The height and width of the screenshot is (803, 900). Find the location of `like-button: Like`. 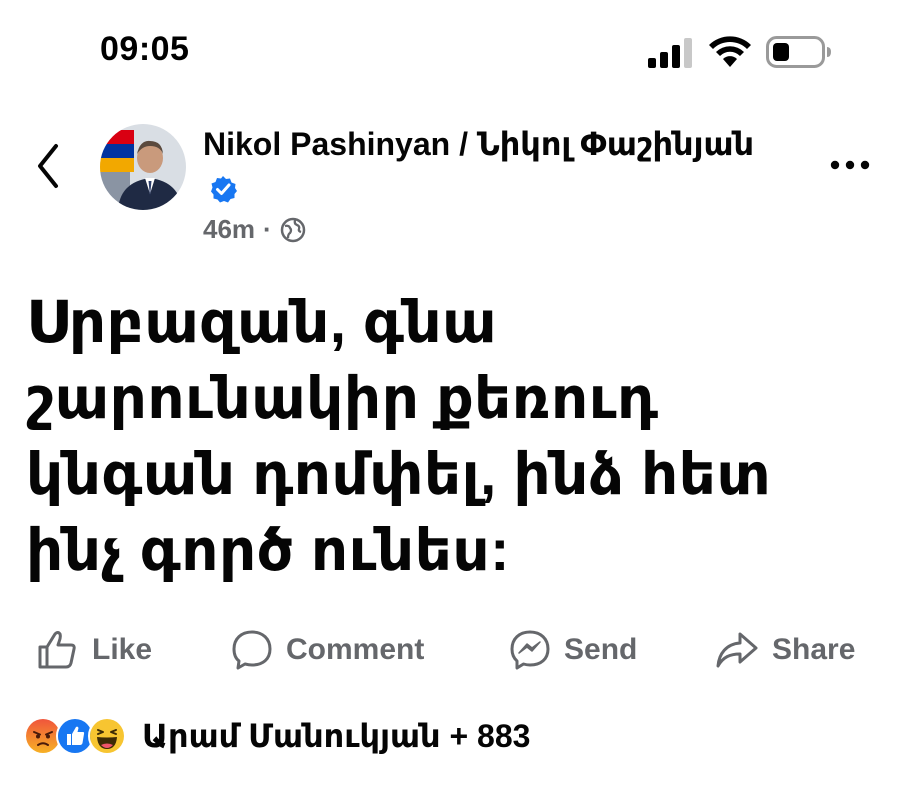

like-button: Like is located at coordinates (94, 650).